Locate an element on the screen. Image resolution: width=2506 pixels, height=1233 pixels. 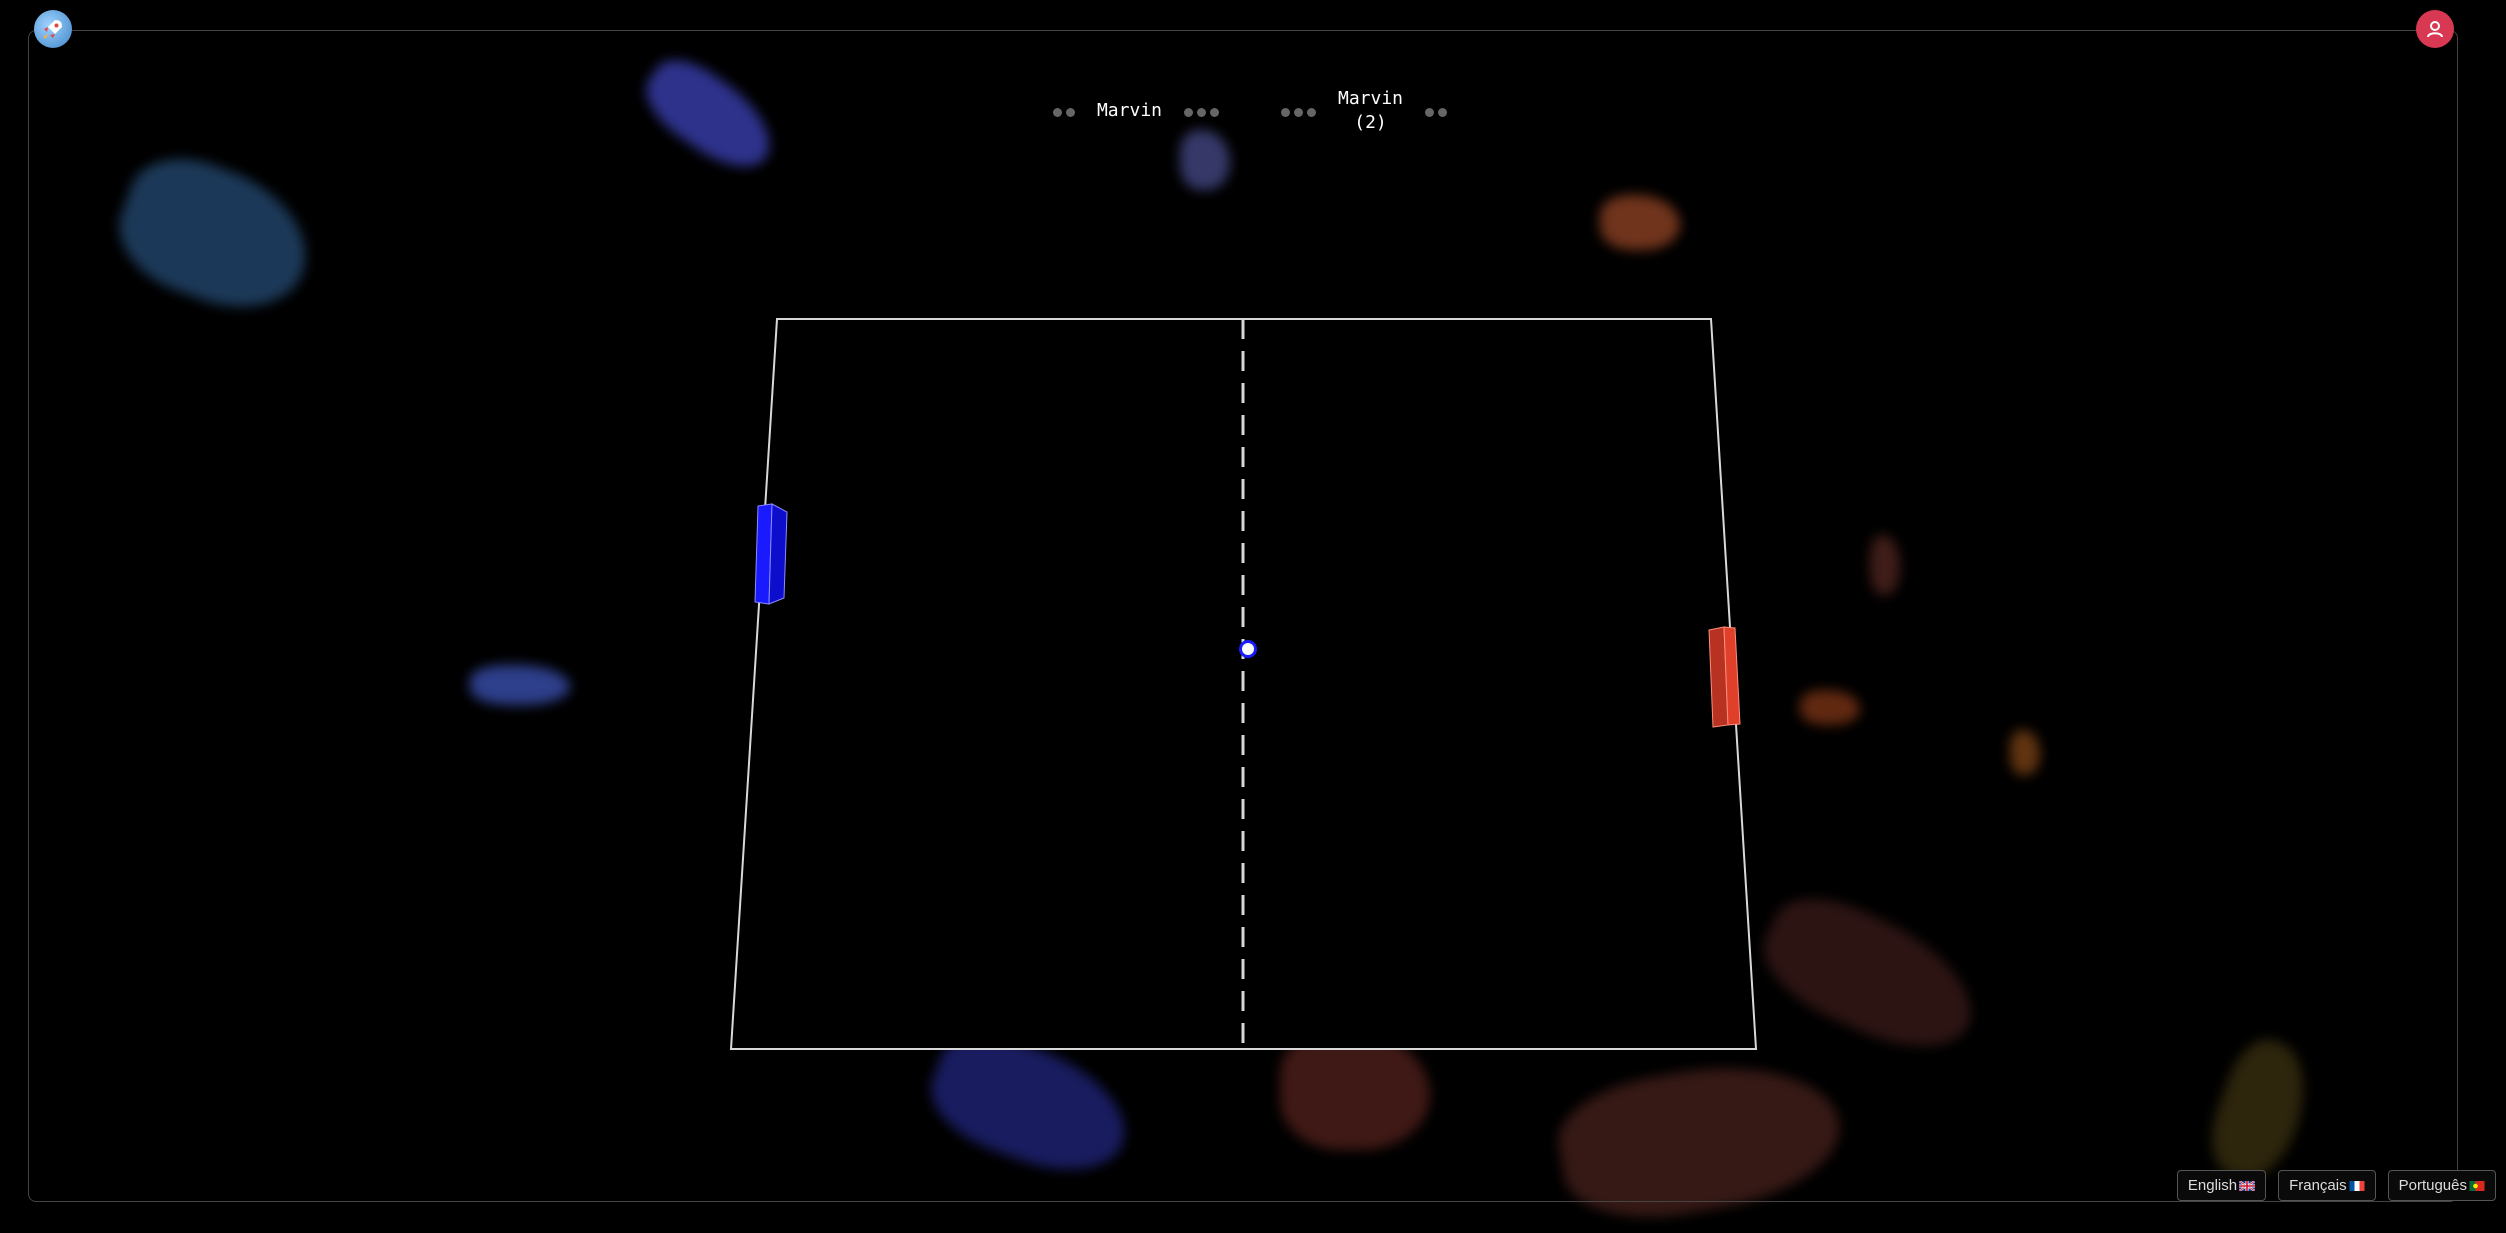
left-after-dots is located at coordinates (1201, 112).